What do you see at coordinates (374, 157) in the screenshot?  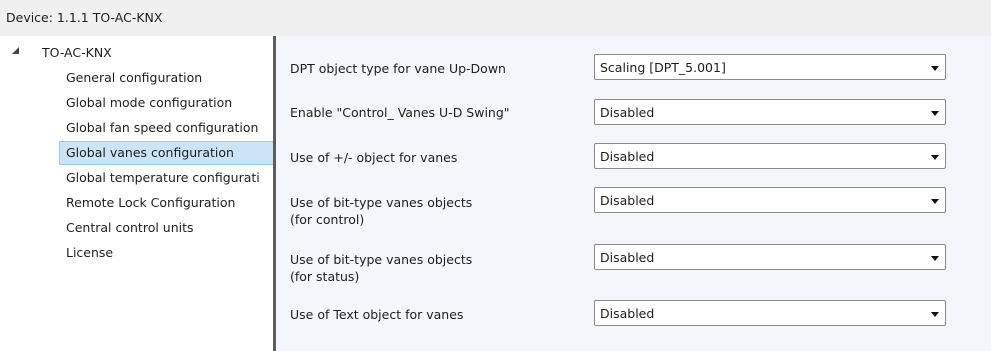 I see `param-label: Use of +/- object for vanes` at bounding box center [374, 157].